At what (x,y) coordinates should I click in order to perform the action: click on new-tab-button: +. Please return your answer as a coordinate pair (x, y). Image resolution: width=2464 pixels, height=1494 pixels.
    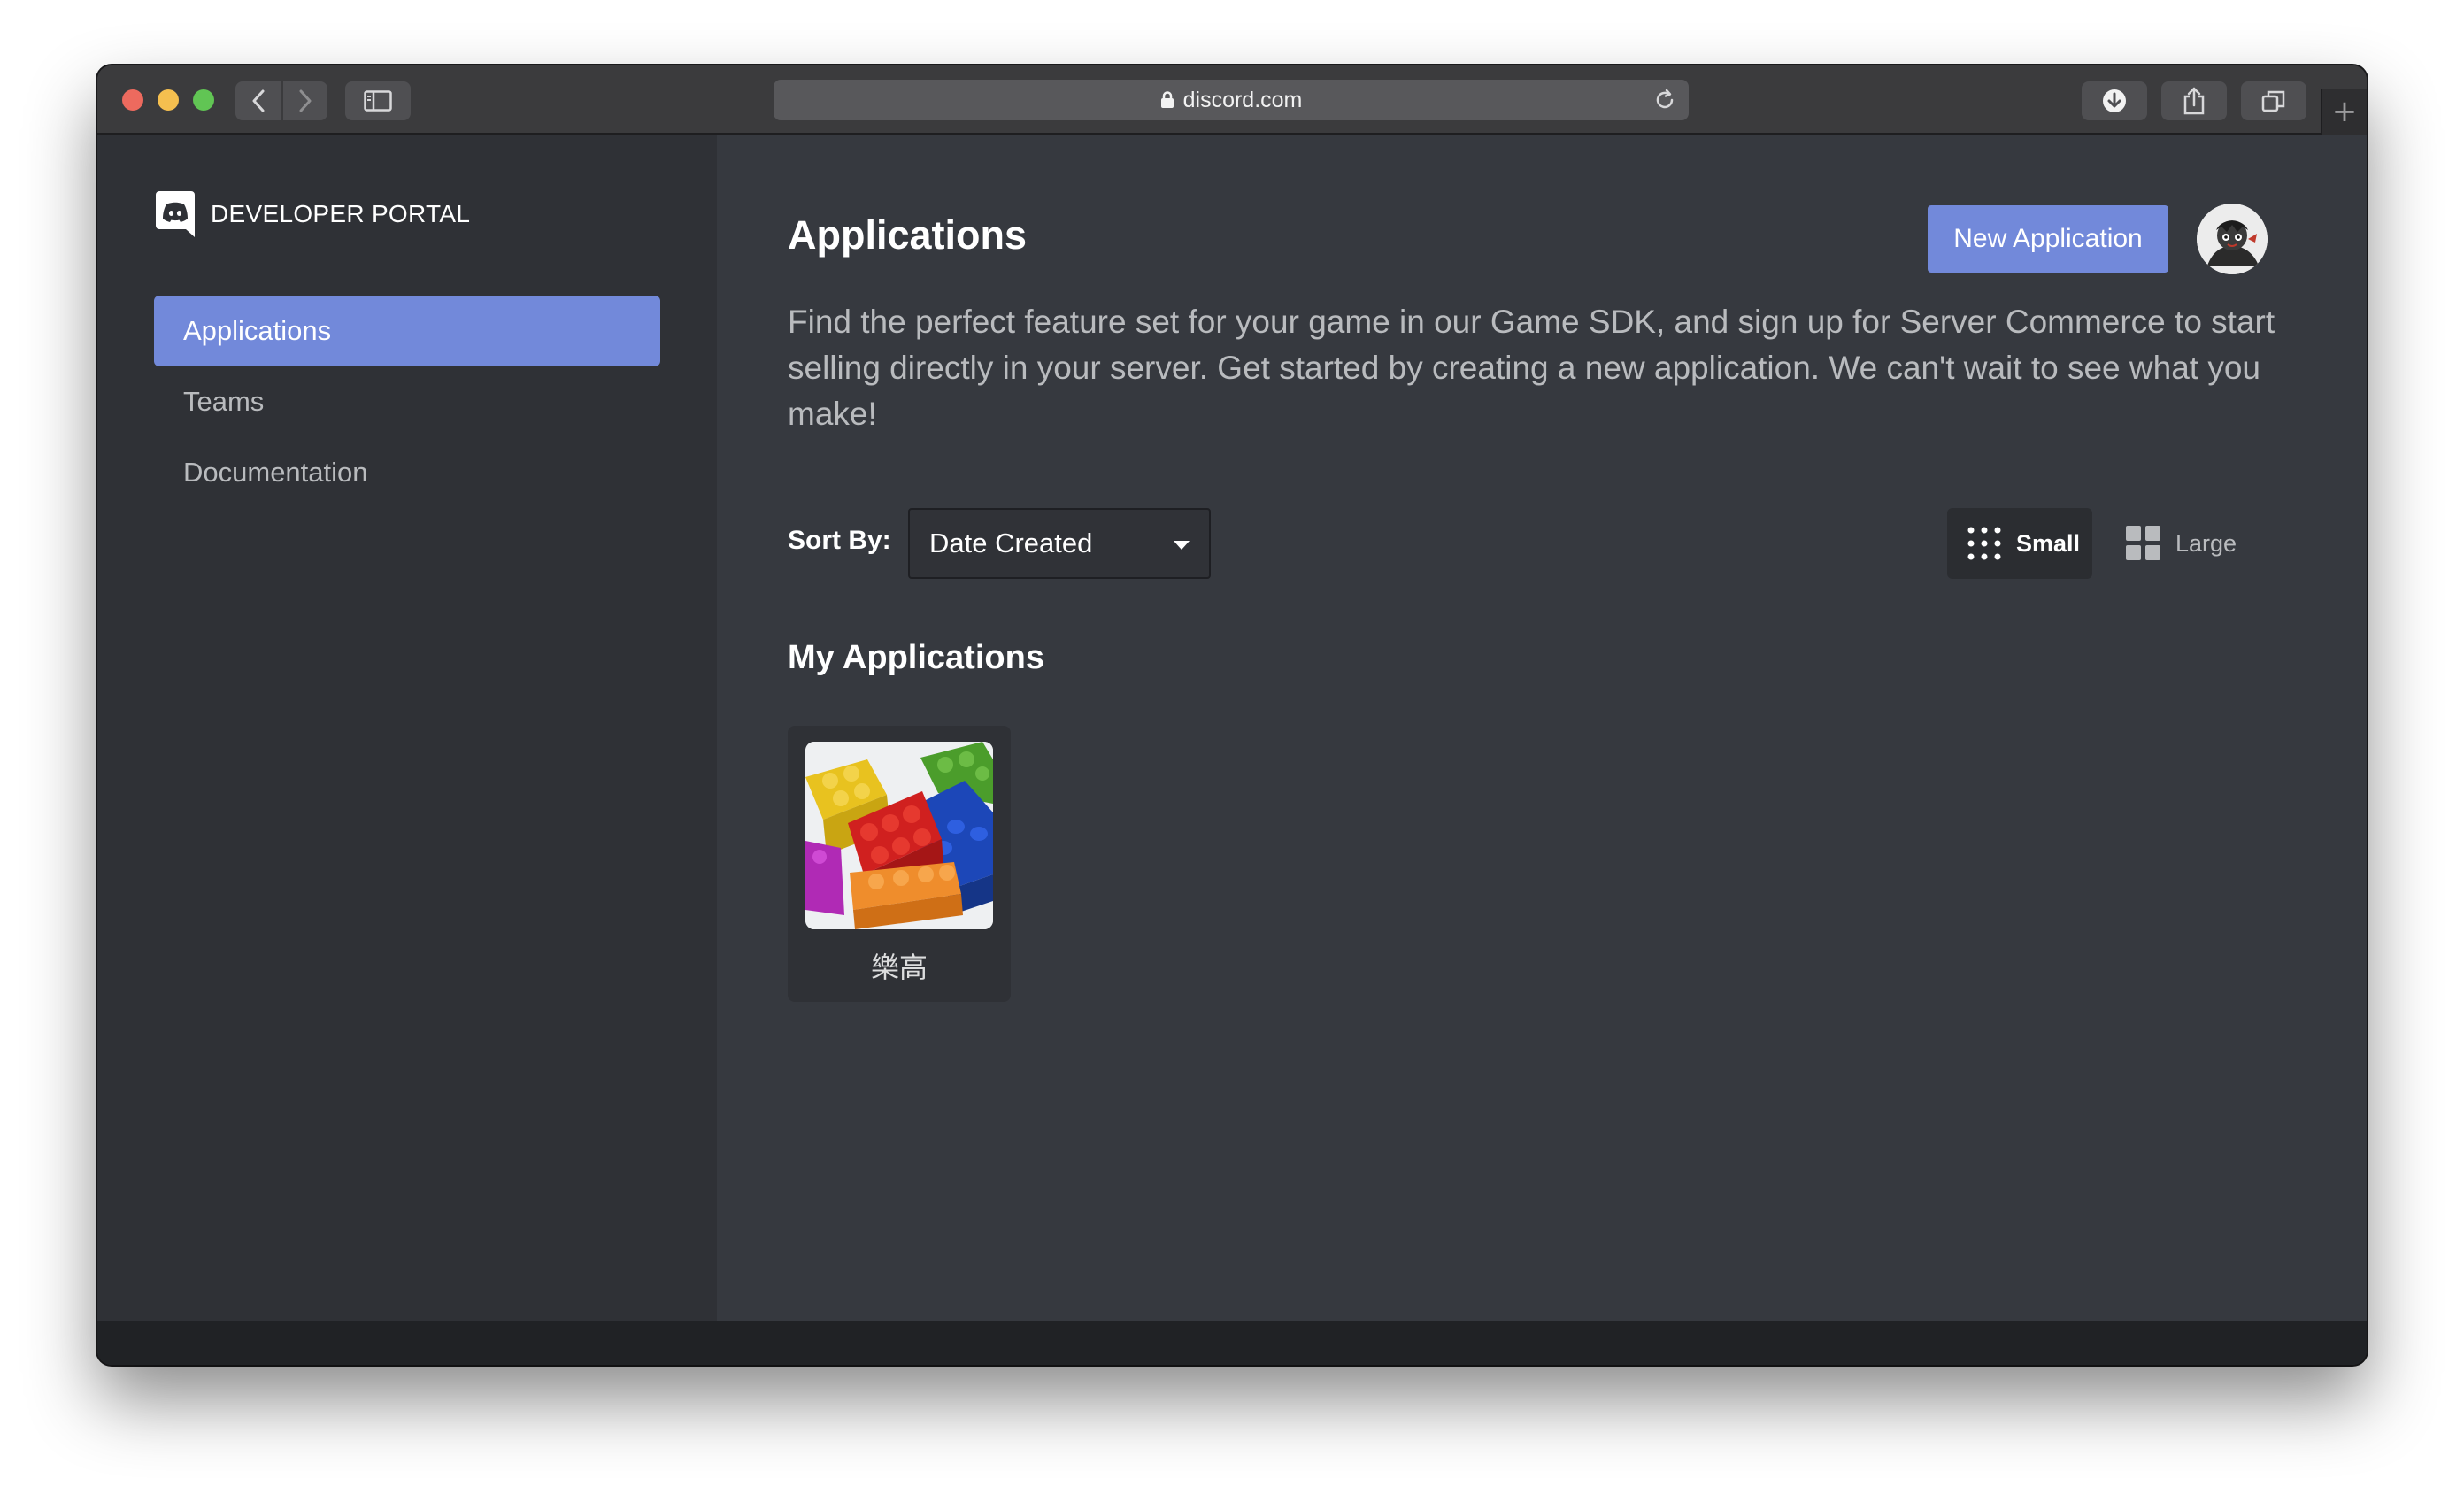
    Looking at the image, I should click on (2344, 112).